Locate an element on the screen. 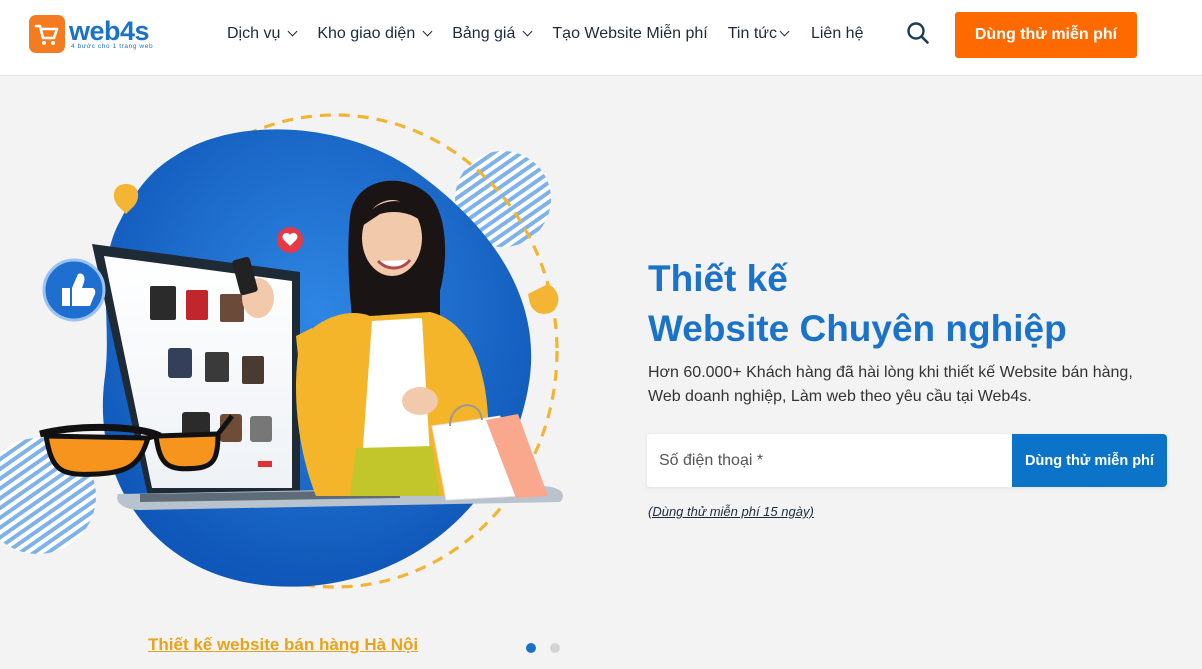 The width and height of the screenshot is (1202, 669). logo: web4s 4 bước cho 1 trang web is located at coordinates (91, 34).